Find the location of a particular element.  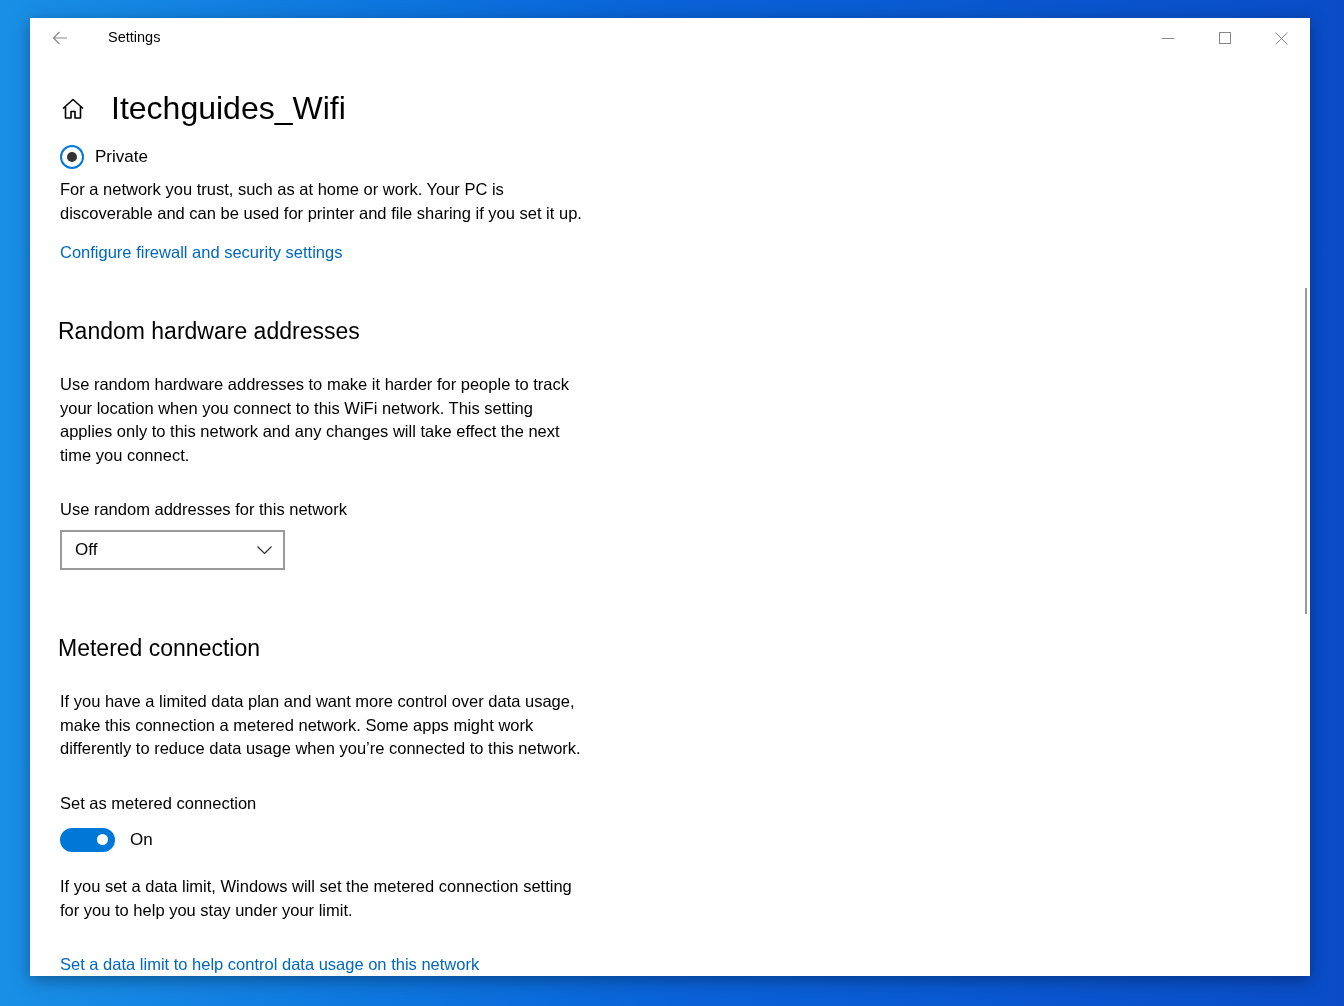

section-heading: Random hardware addresses is located at coordinates (209, 331).